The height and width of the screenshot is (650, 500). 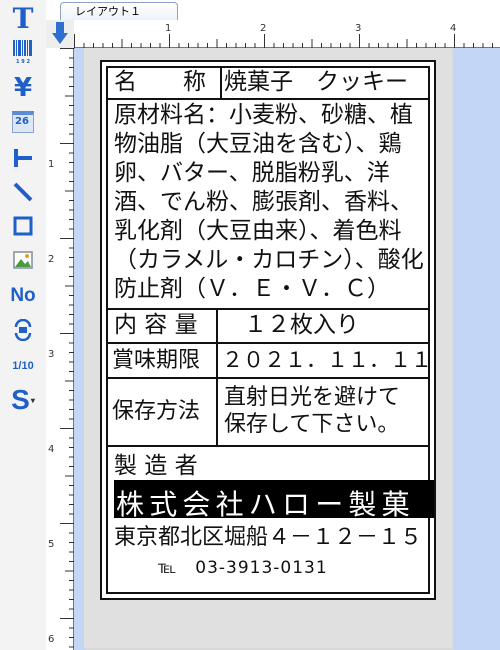 I want to click on sequence-icon, so click(x=23, y=330).